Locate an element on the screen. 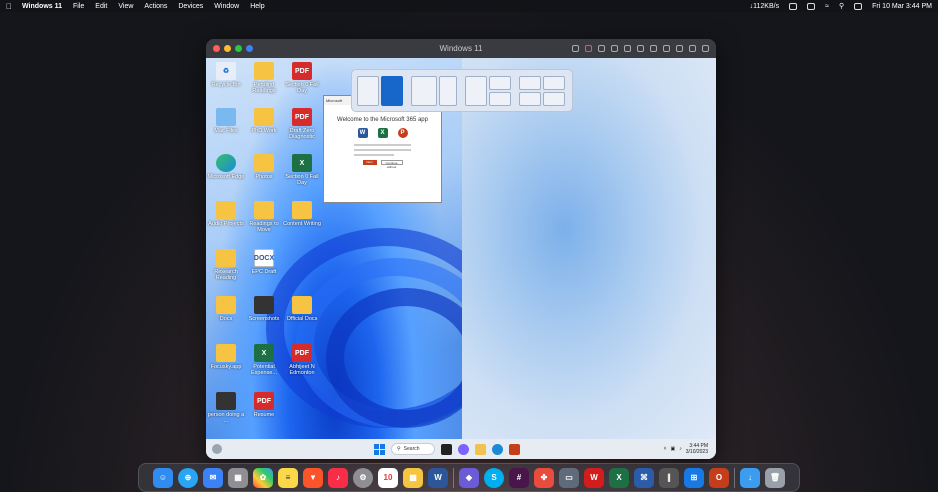  desktop-icon: PhD Work is located at coordinates (264, 121).